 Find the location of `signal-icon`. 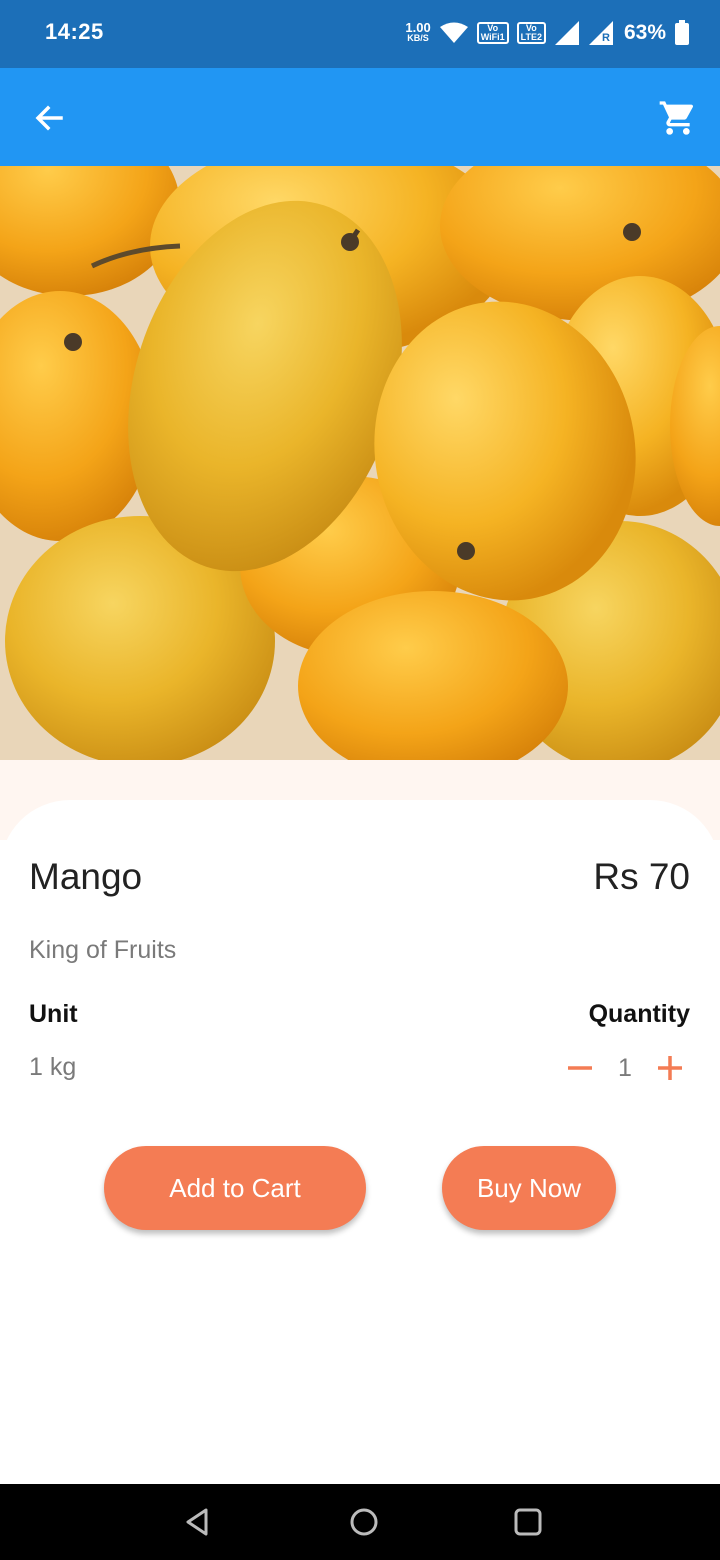

signal-icon is located at coordinates (566, 33).